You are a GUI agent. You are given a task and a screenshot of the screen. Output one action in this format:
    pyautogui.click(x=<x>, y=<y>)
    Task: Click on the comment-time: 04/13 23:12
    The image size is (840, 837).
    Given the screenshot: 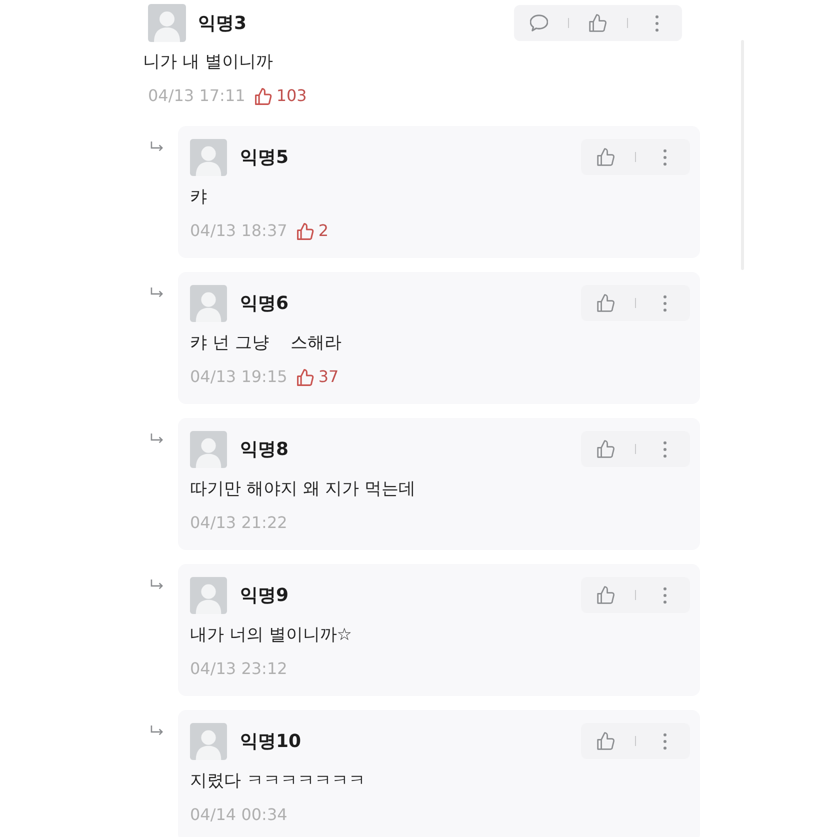 What is the action you would take?
    pyautogui.click(x=239, y=669)
    